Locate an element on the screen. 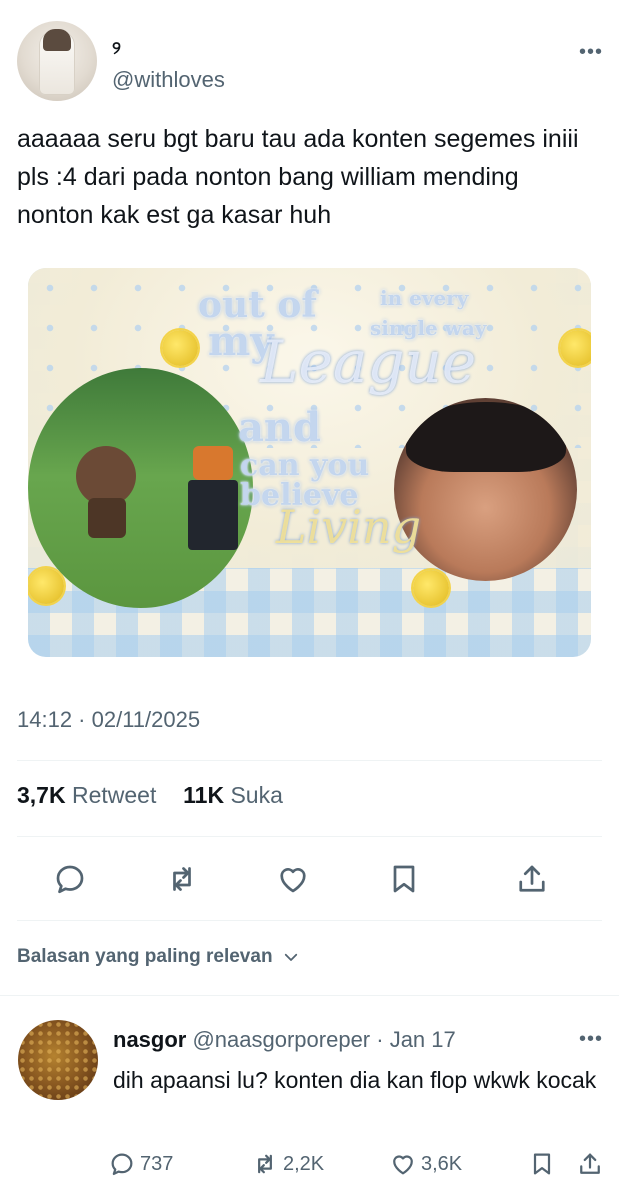 The width and height of the screenshot is (619, 1200). artwork-text: in every is located at coordinates (424, 298).